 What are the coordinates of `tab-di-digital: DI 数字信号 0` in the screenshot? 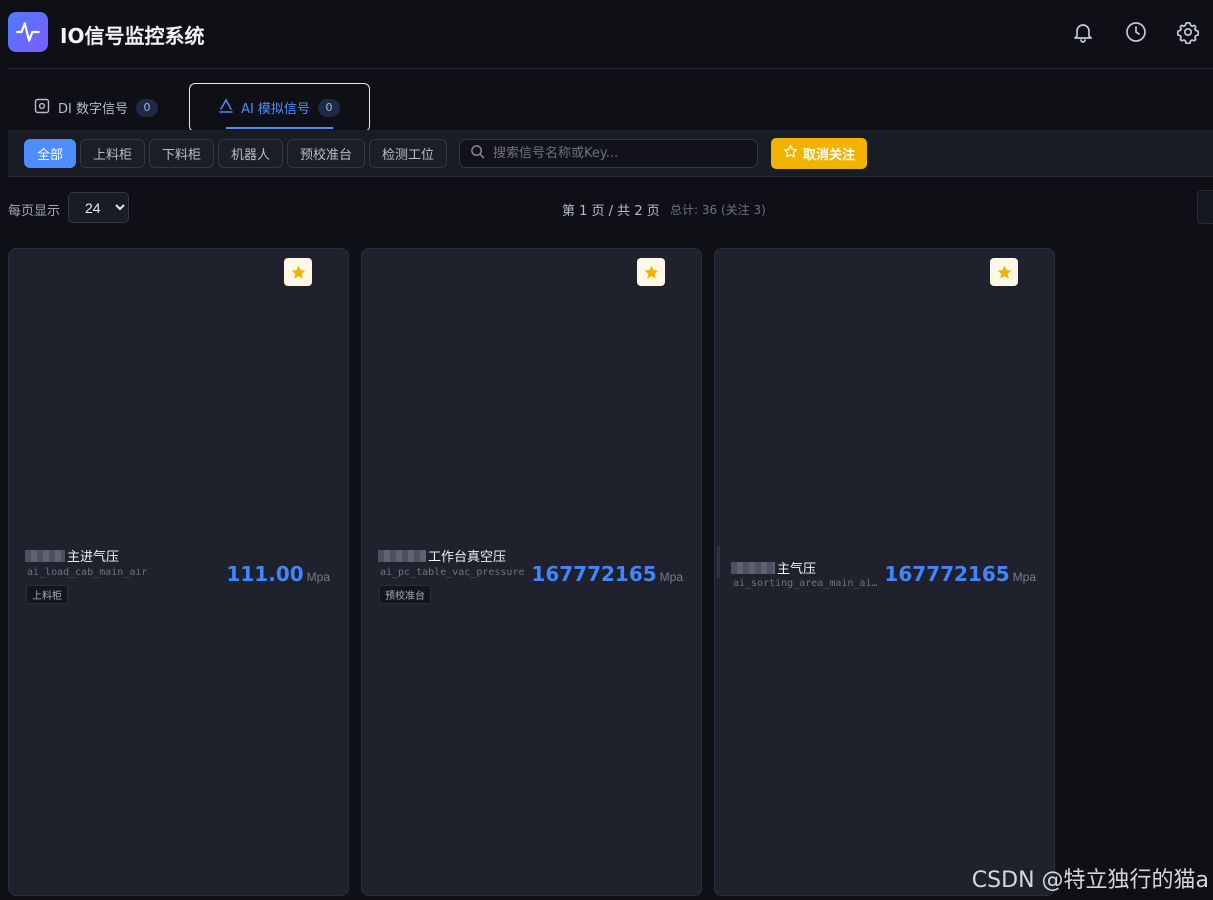 It's located at (96, 107).